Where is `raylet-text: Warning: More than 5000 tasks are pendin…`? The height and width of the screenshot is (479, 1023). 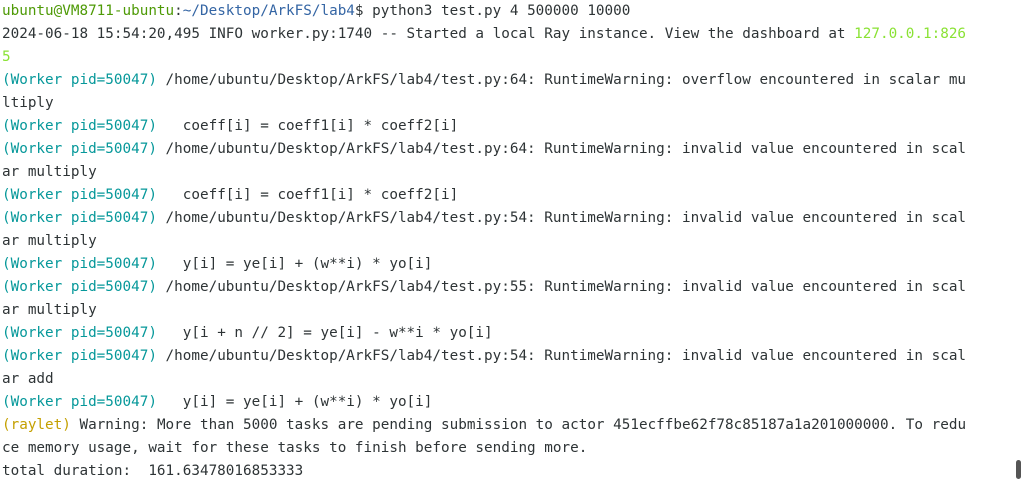 raylet-text: Warning: More than 5000 tasks are pendin… is located at coordinates (518, 425).